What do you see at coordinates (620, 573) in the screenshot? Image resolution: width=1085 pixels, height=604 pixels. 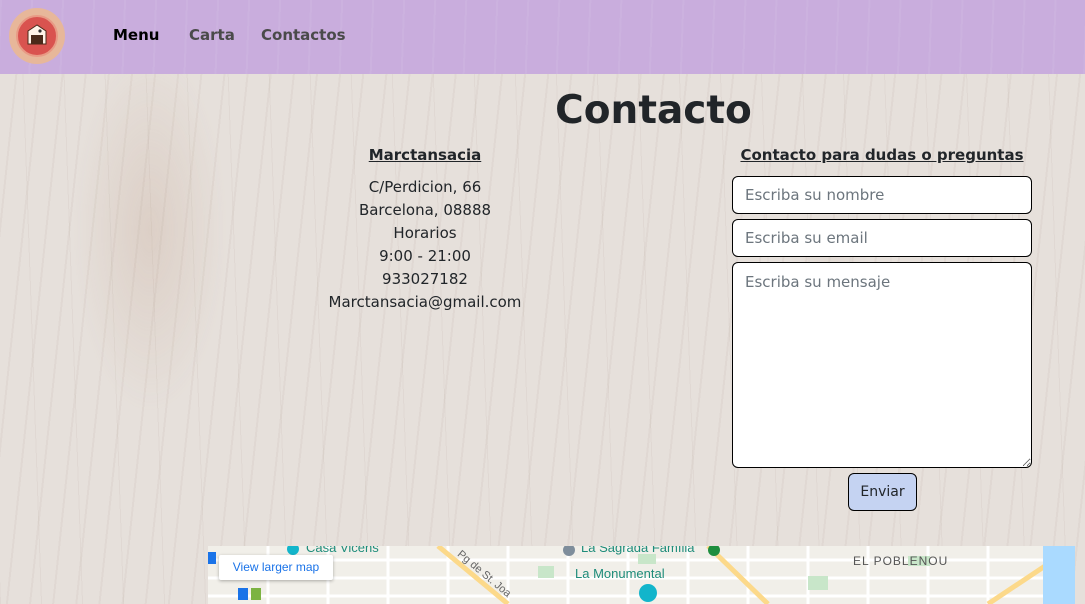 I see `map-label-monumental: La Monumental` at bounding box center [620, 573].